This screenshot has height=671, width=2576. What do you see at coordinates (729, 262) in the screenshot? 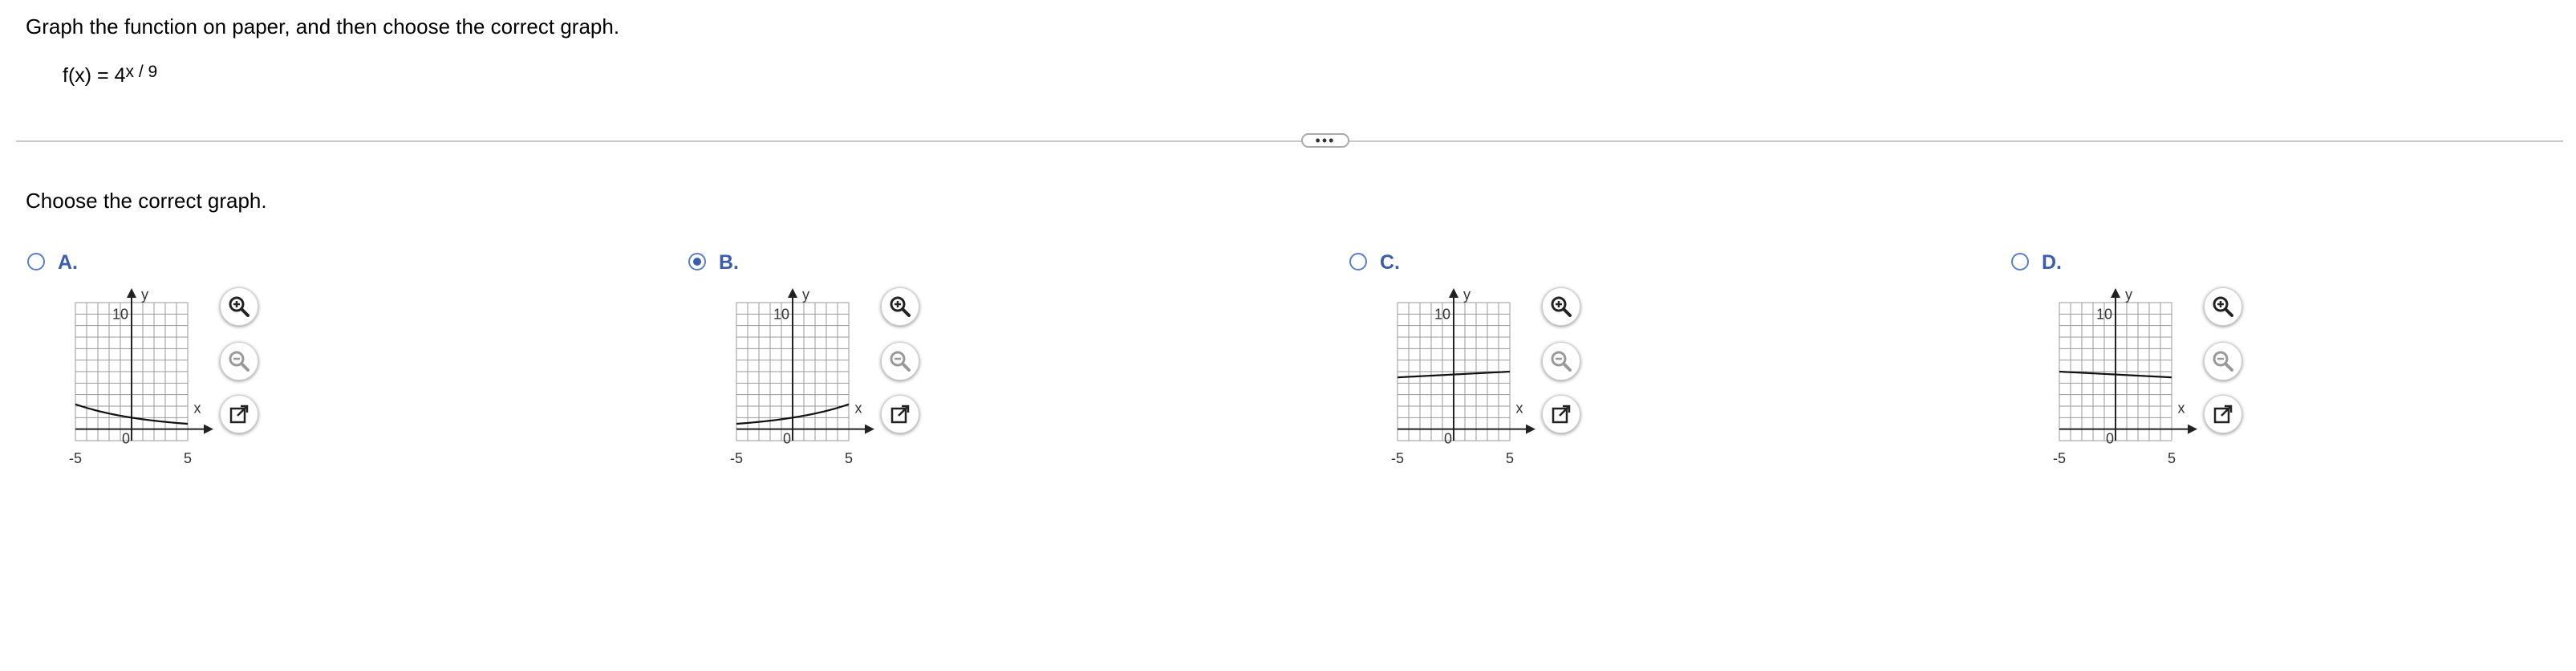
I see `choice-label: B.` at bounding box center [729, 262].